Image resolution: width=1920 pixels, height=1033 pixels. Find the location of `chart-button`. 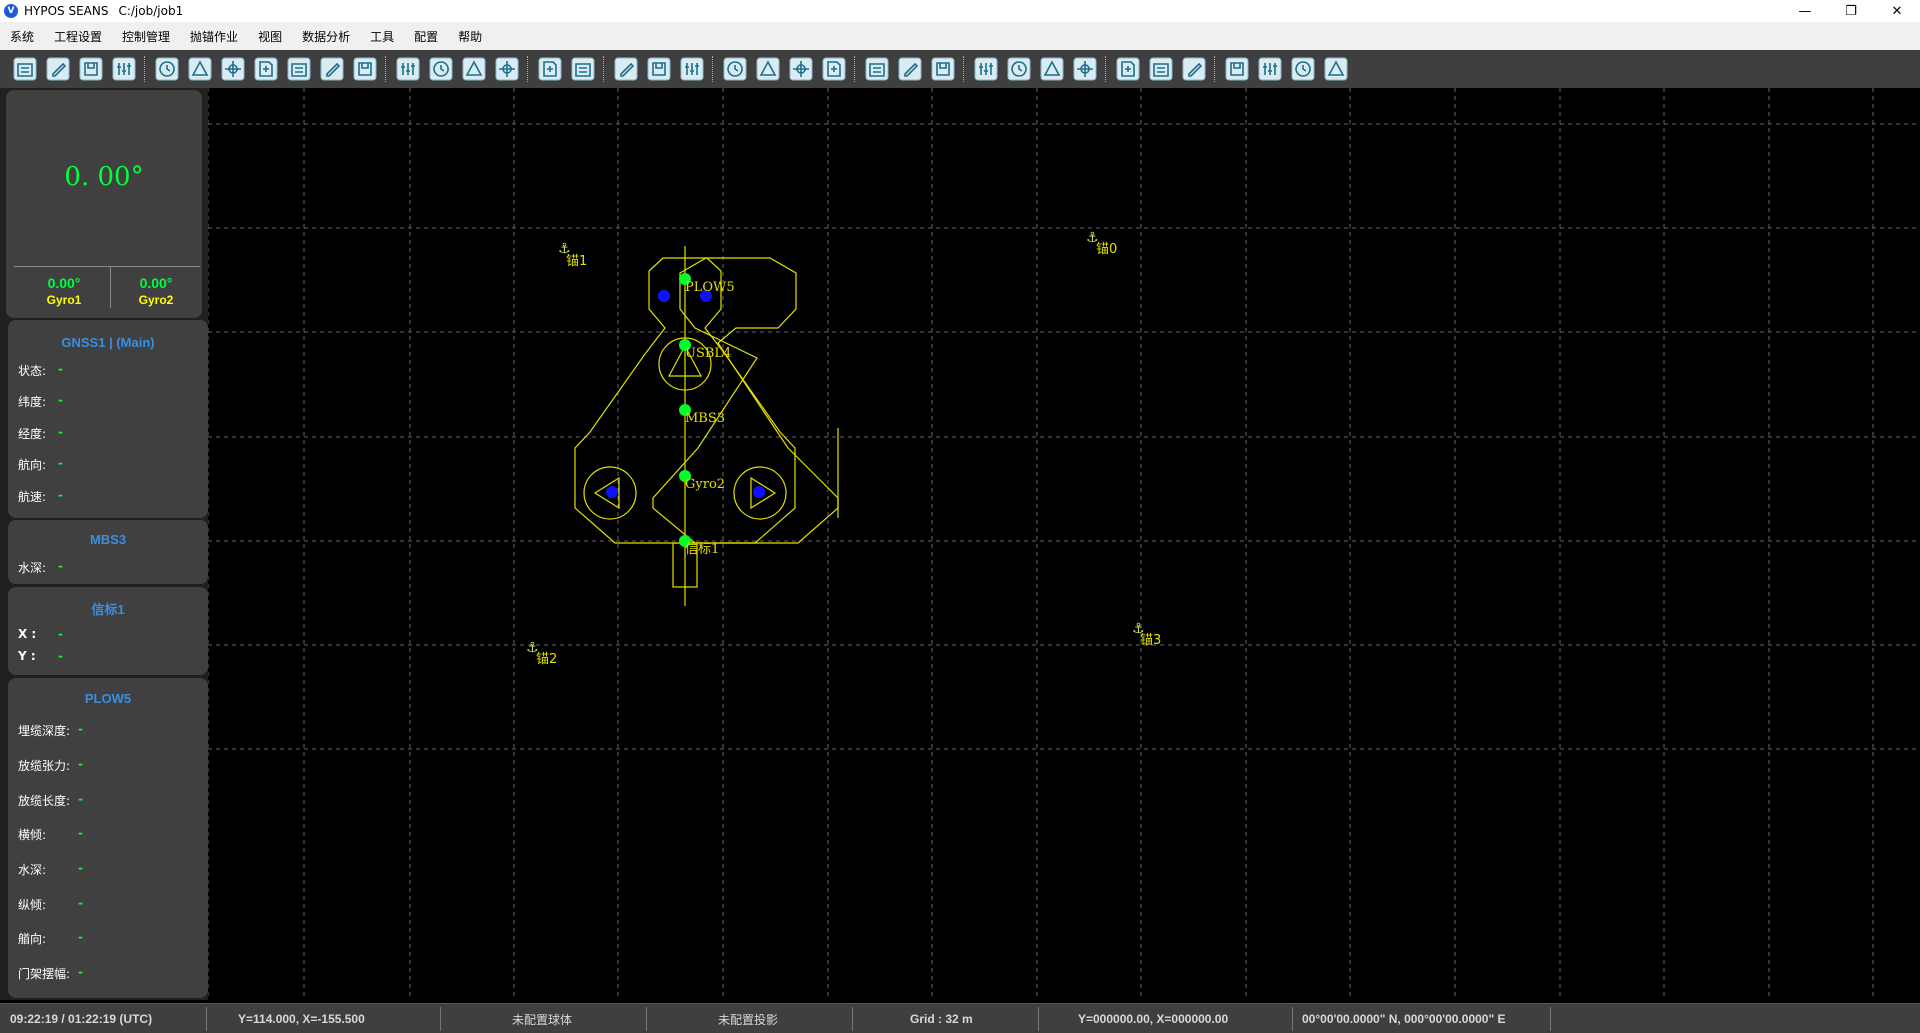

chart-button is located at coordinates (331, 69).